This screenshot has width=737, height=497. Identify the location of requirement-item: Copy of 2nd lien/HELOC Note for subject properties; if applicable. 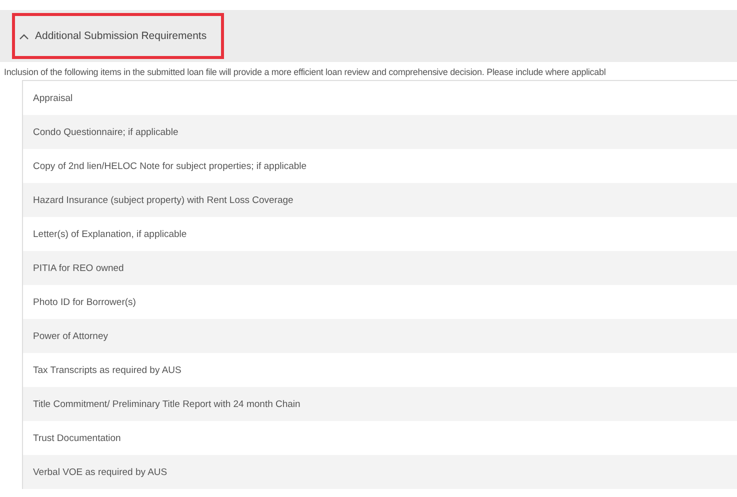
(170, 167).